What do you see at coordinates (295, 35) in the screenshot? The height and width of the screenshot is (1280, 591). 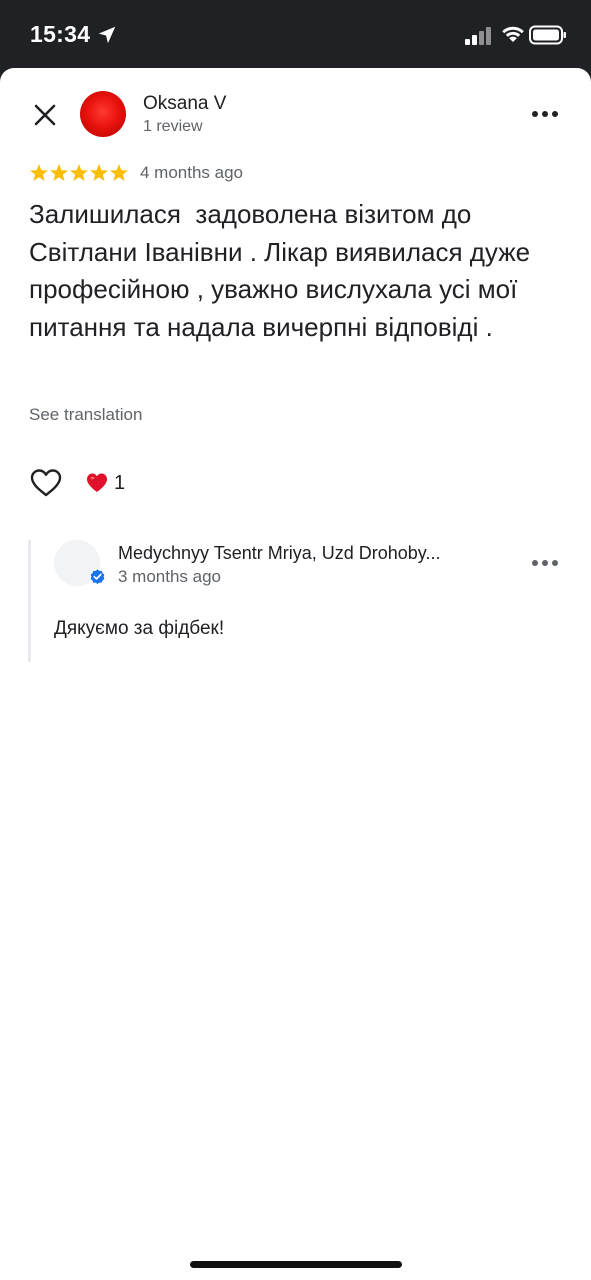 I see `status-bar: 15:34` at bounding box center [295, 35].